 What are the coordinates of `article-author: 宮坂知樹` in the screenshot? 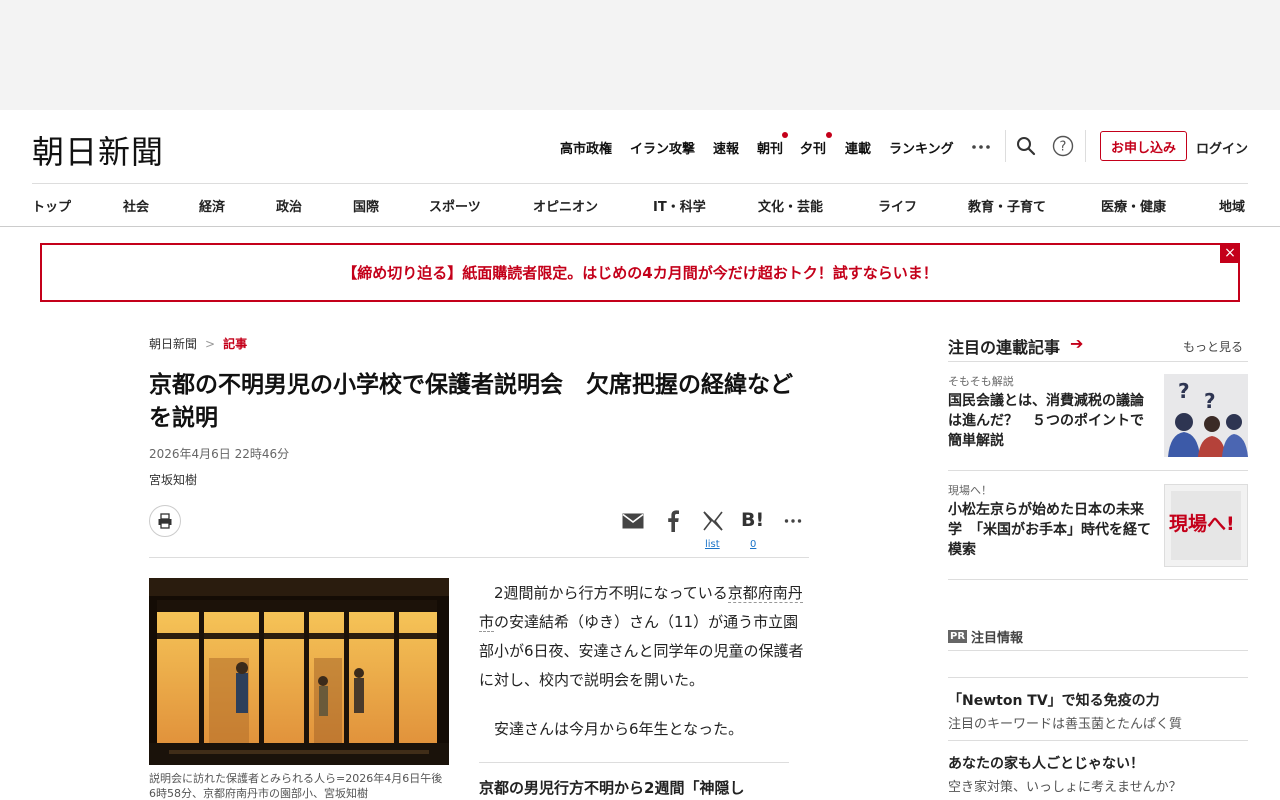 It's located at (173, 479).